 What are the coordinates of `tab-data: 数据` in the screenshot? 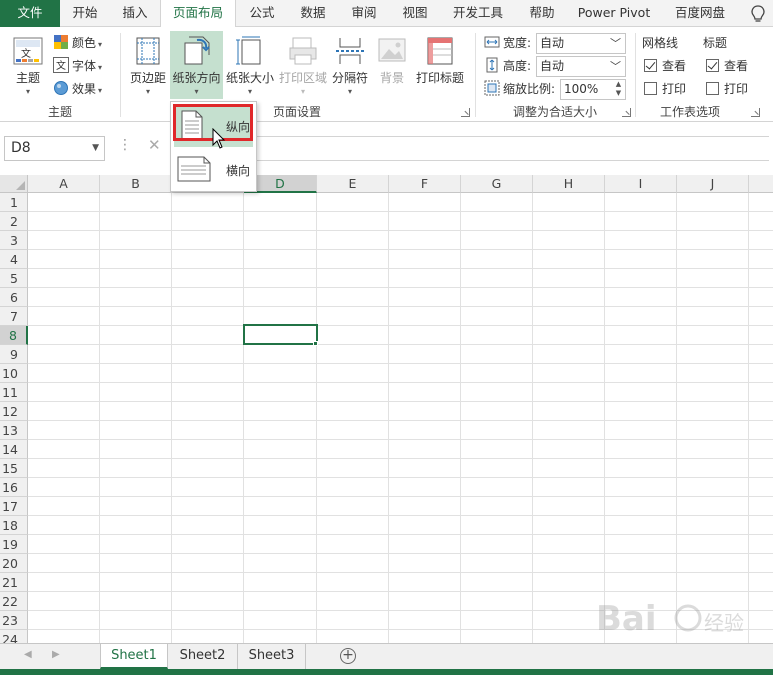 It's located at (313, 13).